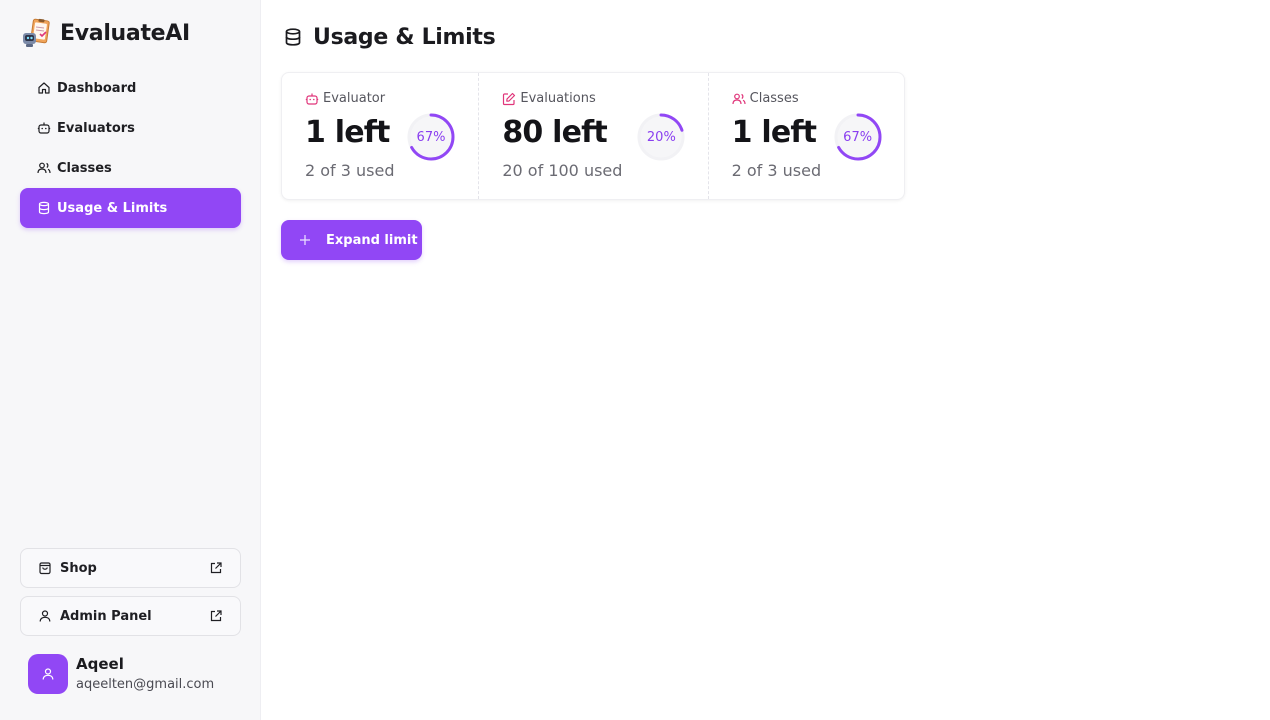  I want to click on card-label: Evaluator, so click(354, 98).